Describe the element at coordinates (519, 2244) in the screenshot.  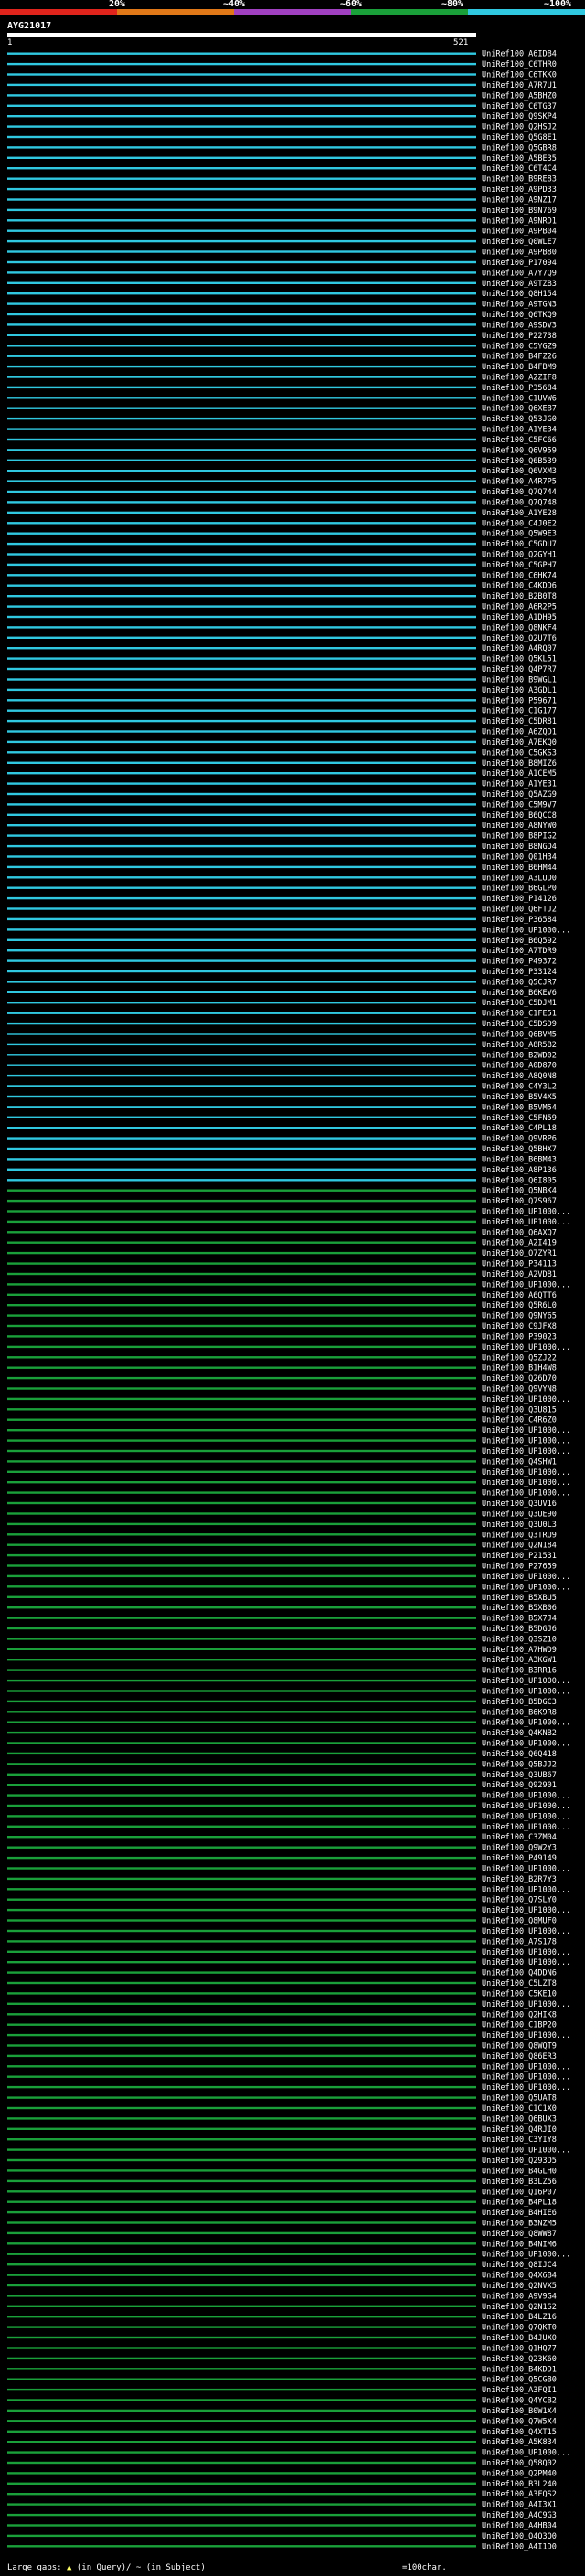
I see `hit-label: UniRef100_B4NIM6` at that location.